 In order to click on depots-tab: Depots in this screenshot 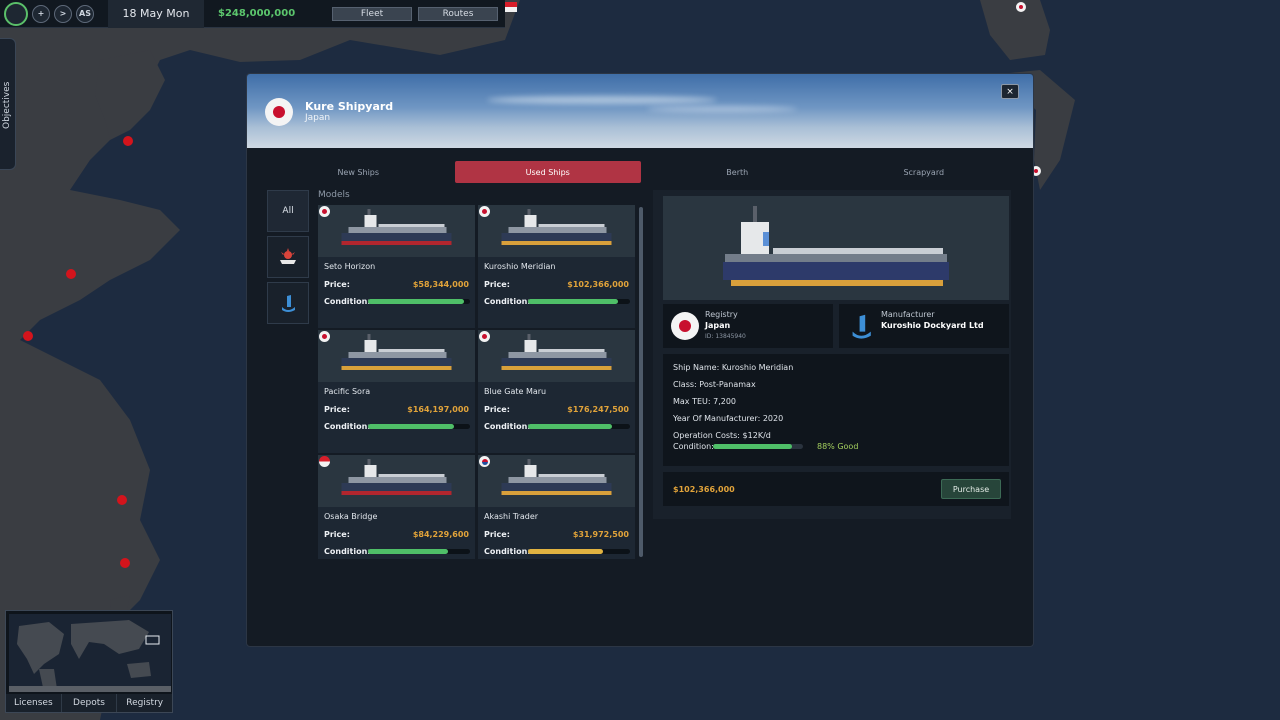, I will do `click(89, 703)`.